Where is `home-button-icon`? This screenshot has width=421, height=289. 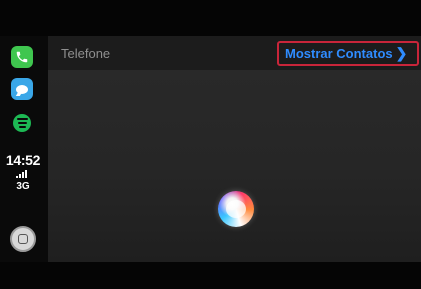 home-button-icon is located at coordinates (23, 239).